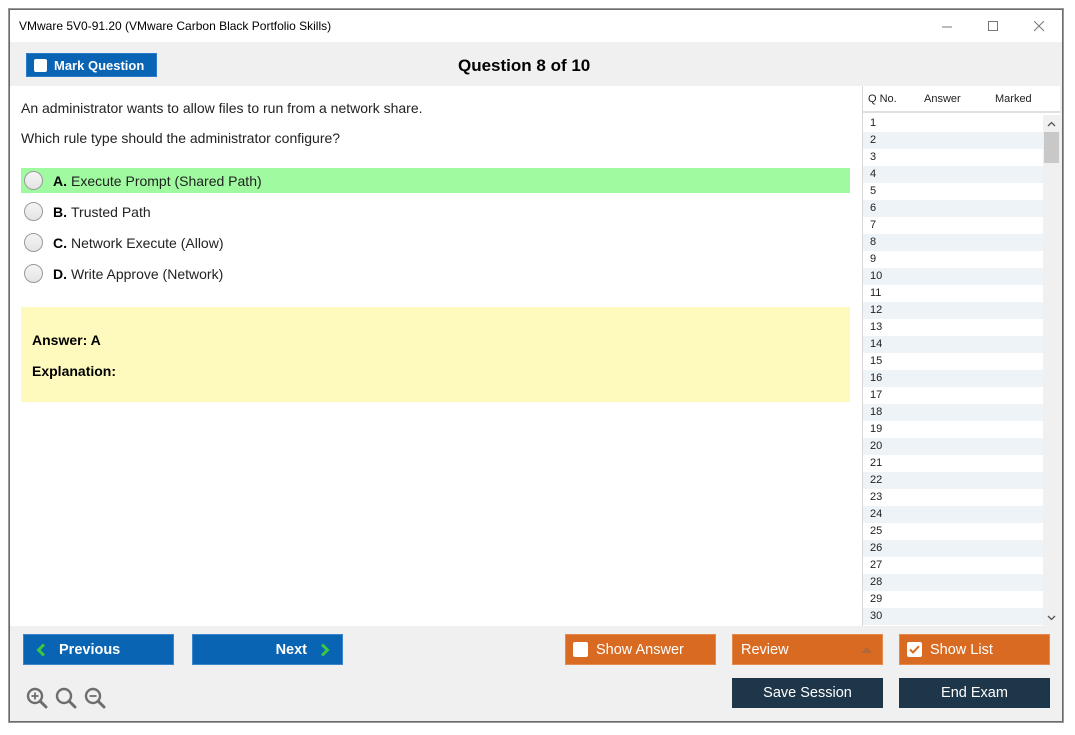 Image resolution: width=1075 pixels, height=735 pixels. I want to click on minimize-button, so click(947, 26).